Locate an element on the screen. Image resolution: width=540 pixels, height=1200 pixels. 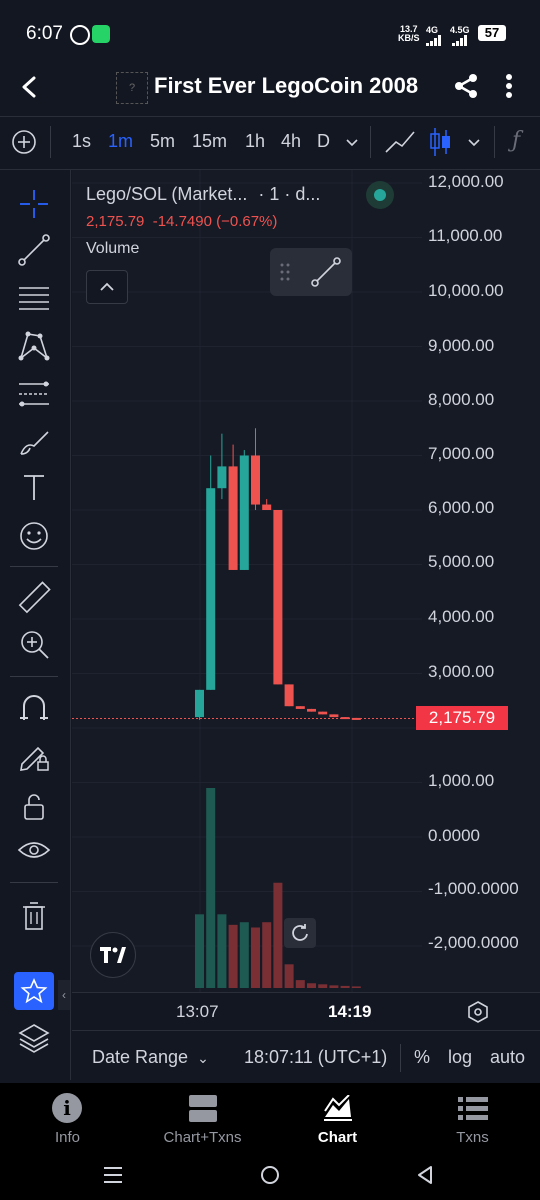
pattern-tool is located at coordinates (34, 346).